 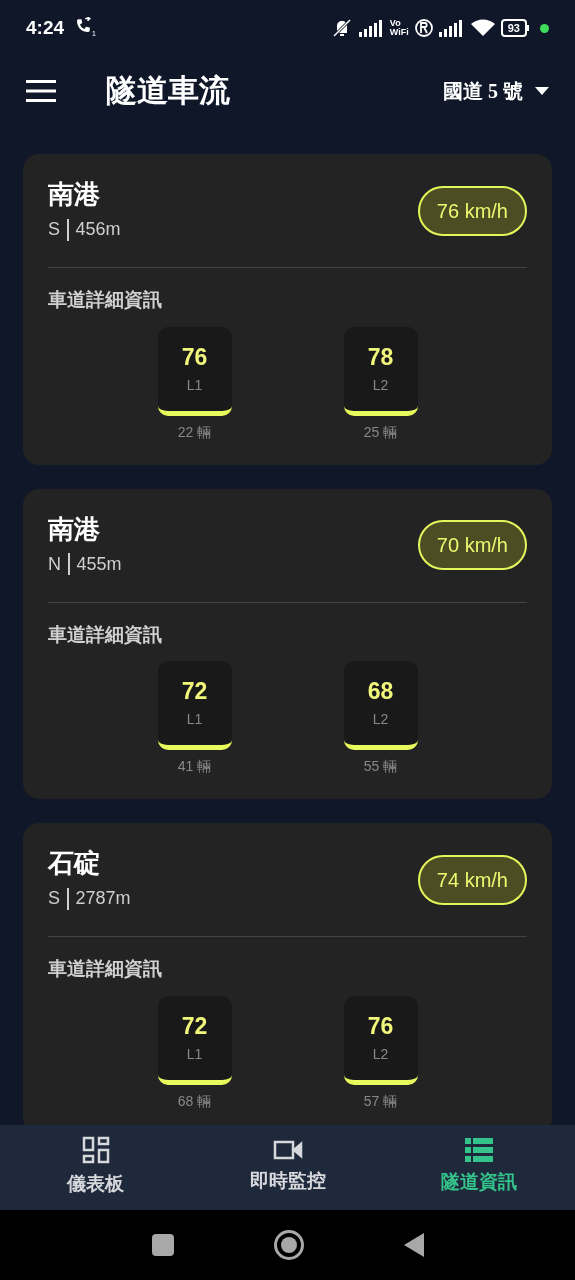 I want to click on call-forward-icon, so click(x=83, y=25).